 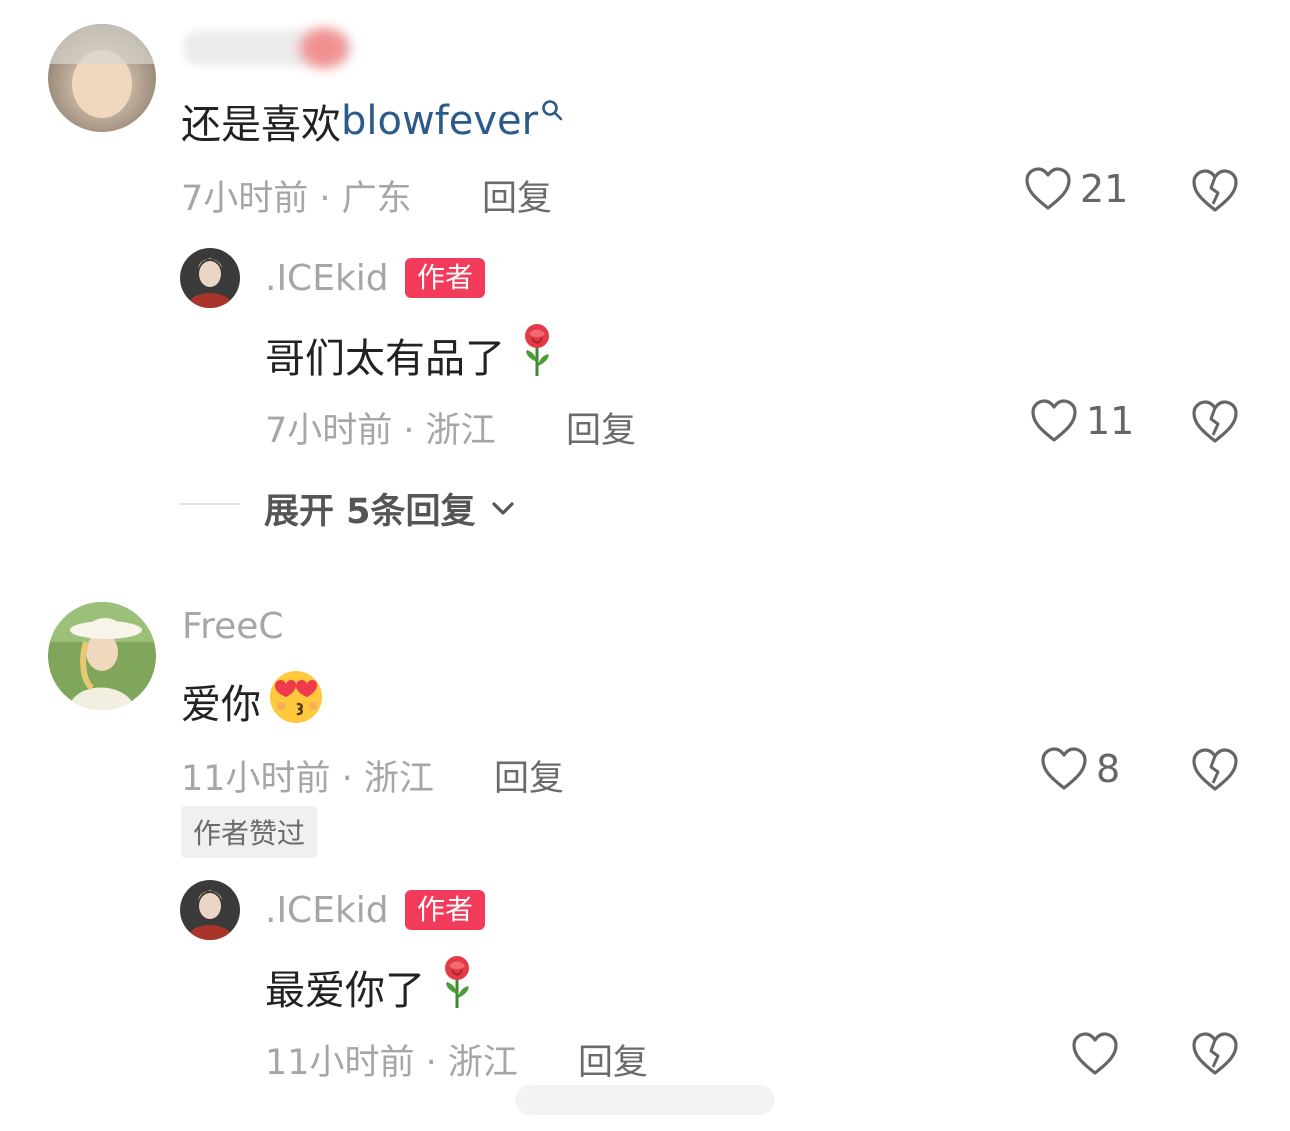 I want to click on expand-replies-label: 展开 5条回复, so click(x=370, y=512).